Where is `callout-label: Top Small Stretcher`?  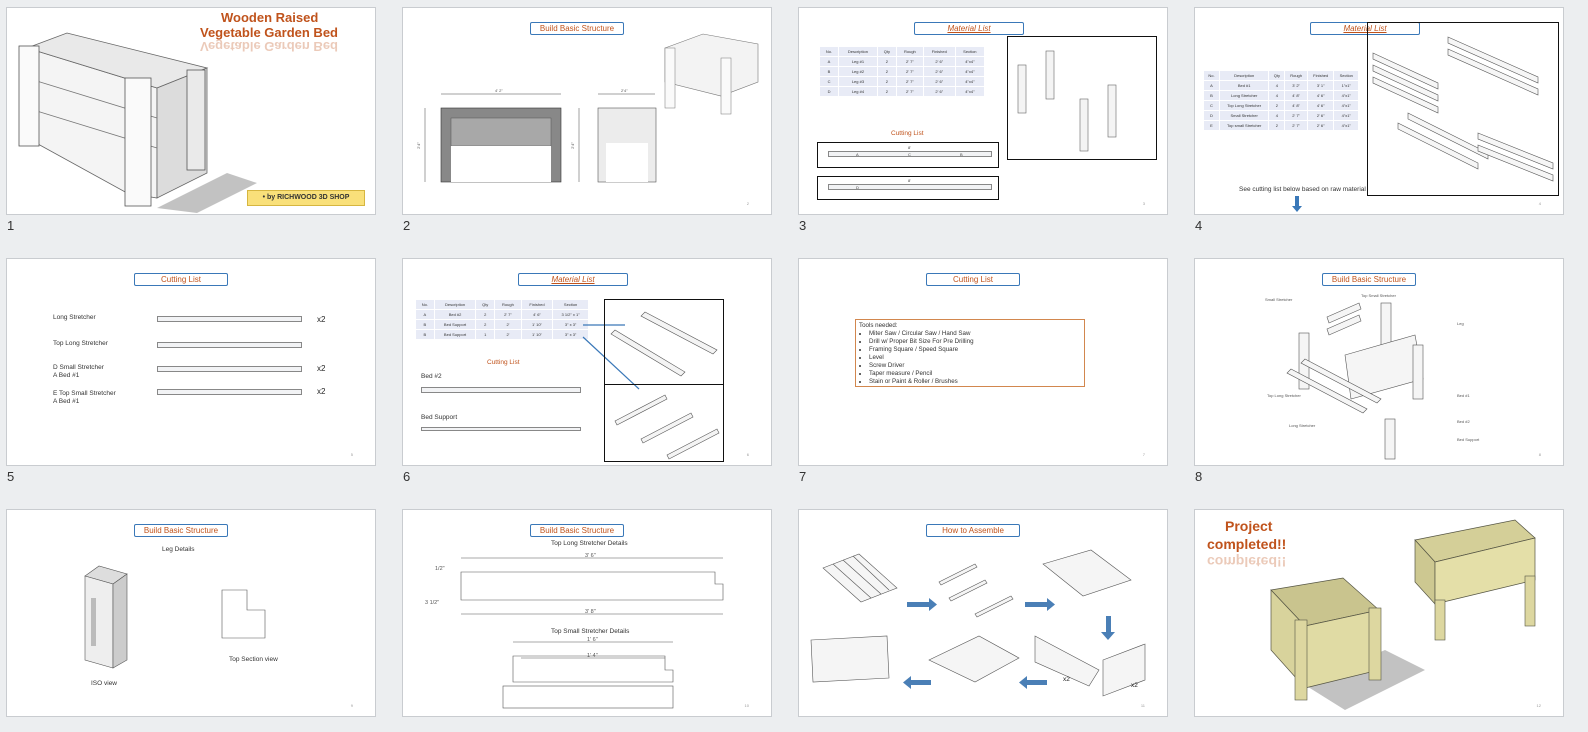 callout-label: Top Small Stretcher is located at coordinates (1378, 295).